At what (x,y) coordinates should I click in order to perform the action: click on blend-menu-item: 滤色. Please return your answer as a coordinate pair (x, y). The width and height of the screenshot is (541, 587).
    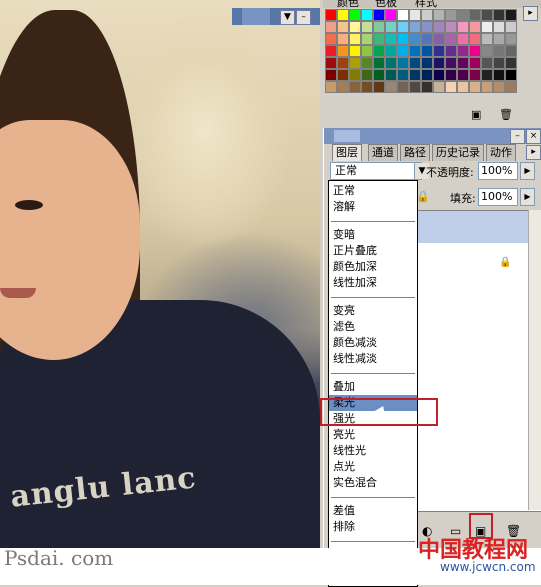
    Looking at the image, I should click on (373, 327).